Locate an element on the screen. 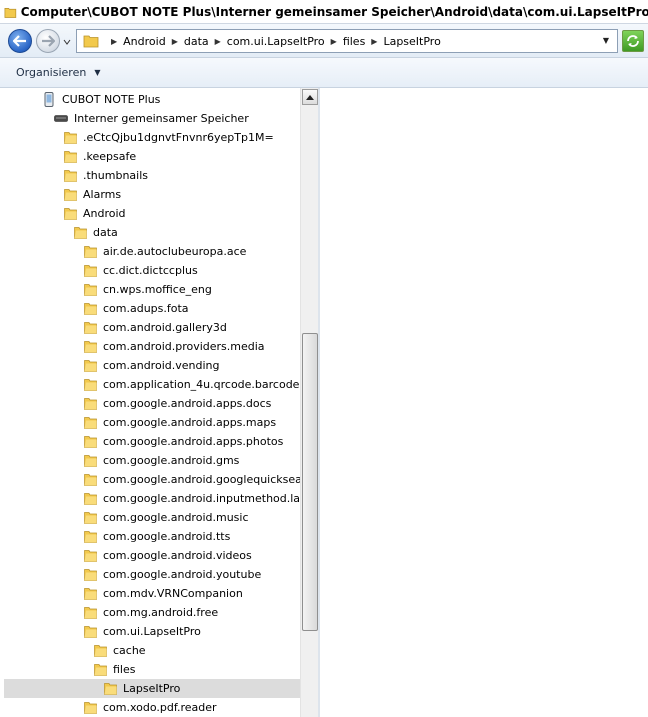 This screenshot has height=717, width=648. tree-item-label: com.android.gallery3d is located at coordinates (165, 327).